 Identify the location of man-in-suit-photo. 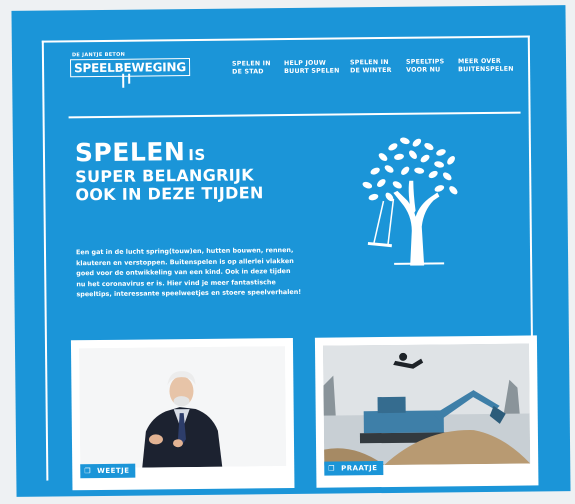
(183, 407).